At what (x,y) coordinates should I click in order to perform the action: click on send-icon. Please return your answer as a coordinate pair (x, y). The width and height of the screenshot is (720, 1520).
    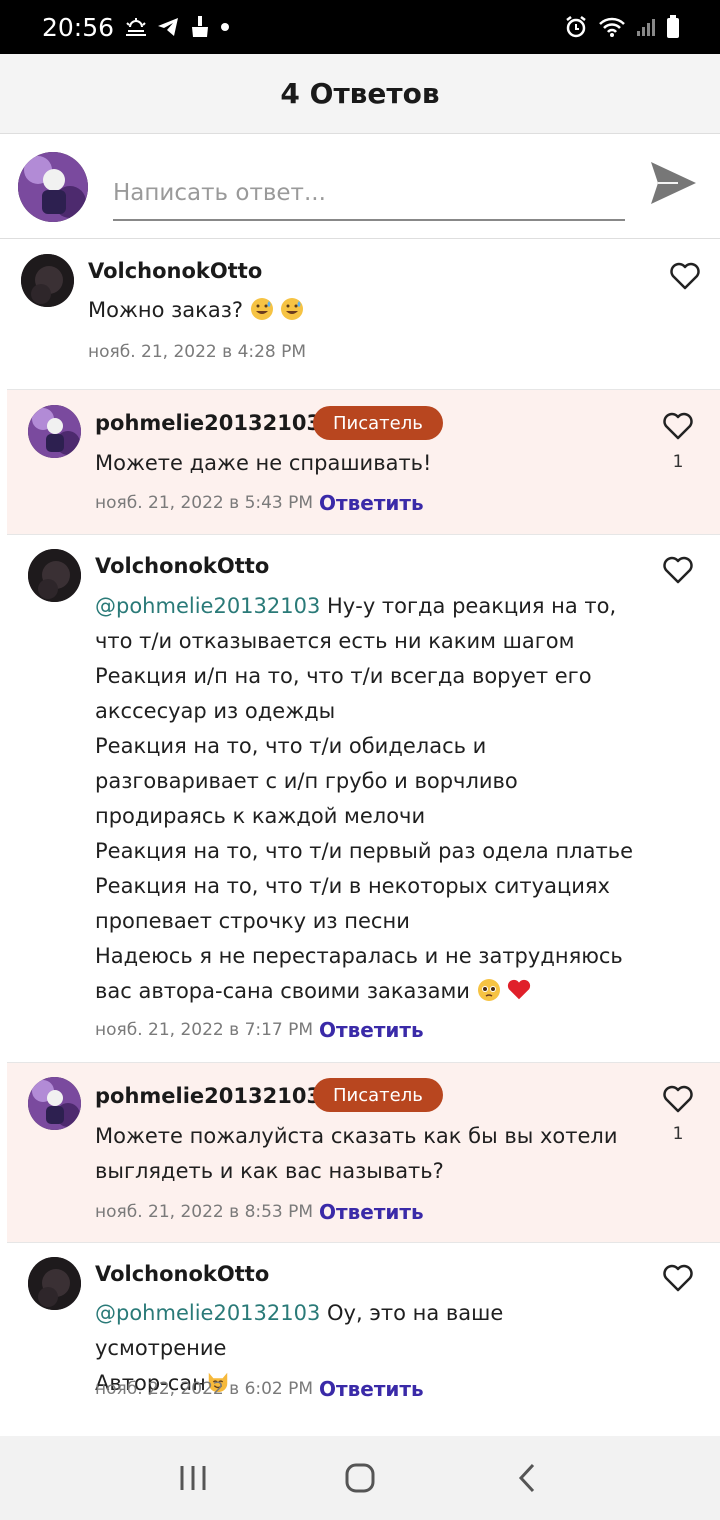
    Looking at the image, I should click on (673, 183).